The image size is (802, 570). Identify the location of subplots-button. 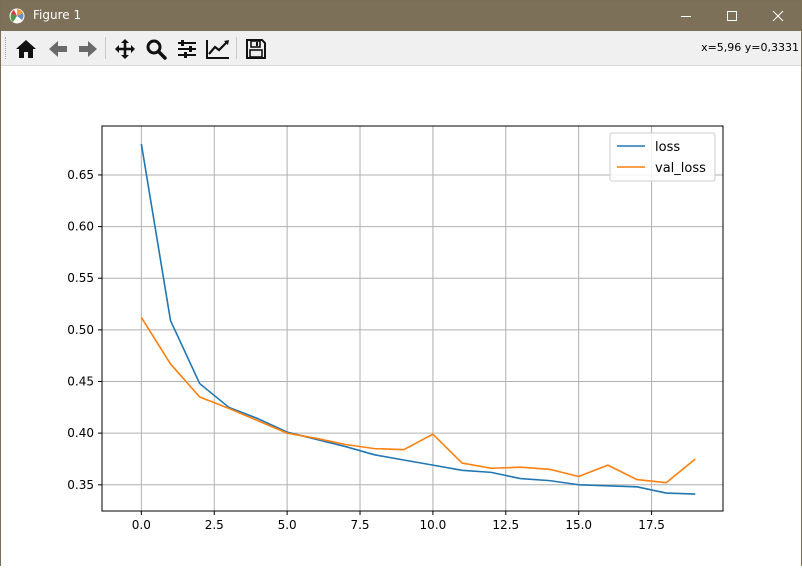
(187, 49).